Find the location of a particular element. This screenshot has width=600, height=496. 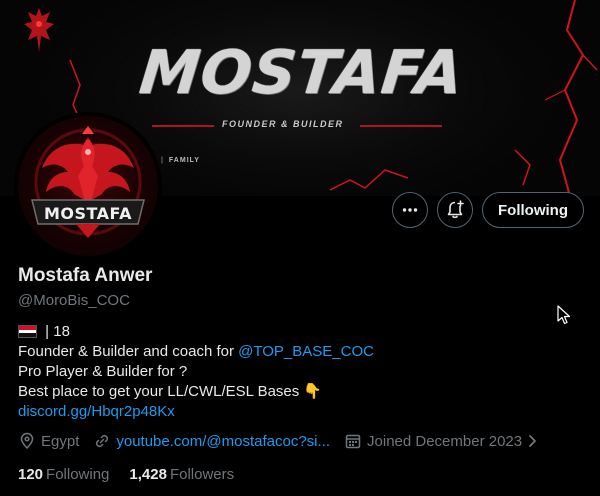

avatar-image: MOSTAFA is located at coordinates (88, 186).